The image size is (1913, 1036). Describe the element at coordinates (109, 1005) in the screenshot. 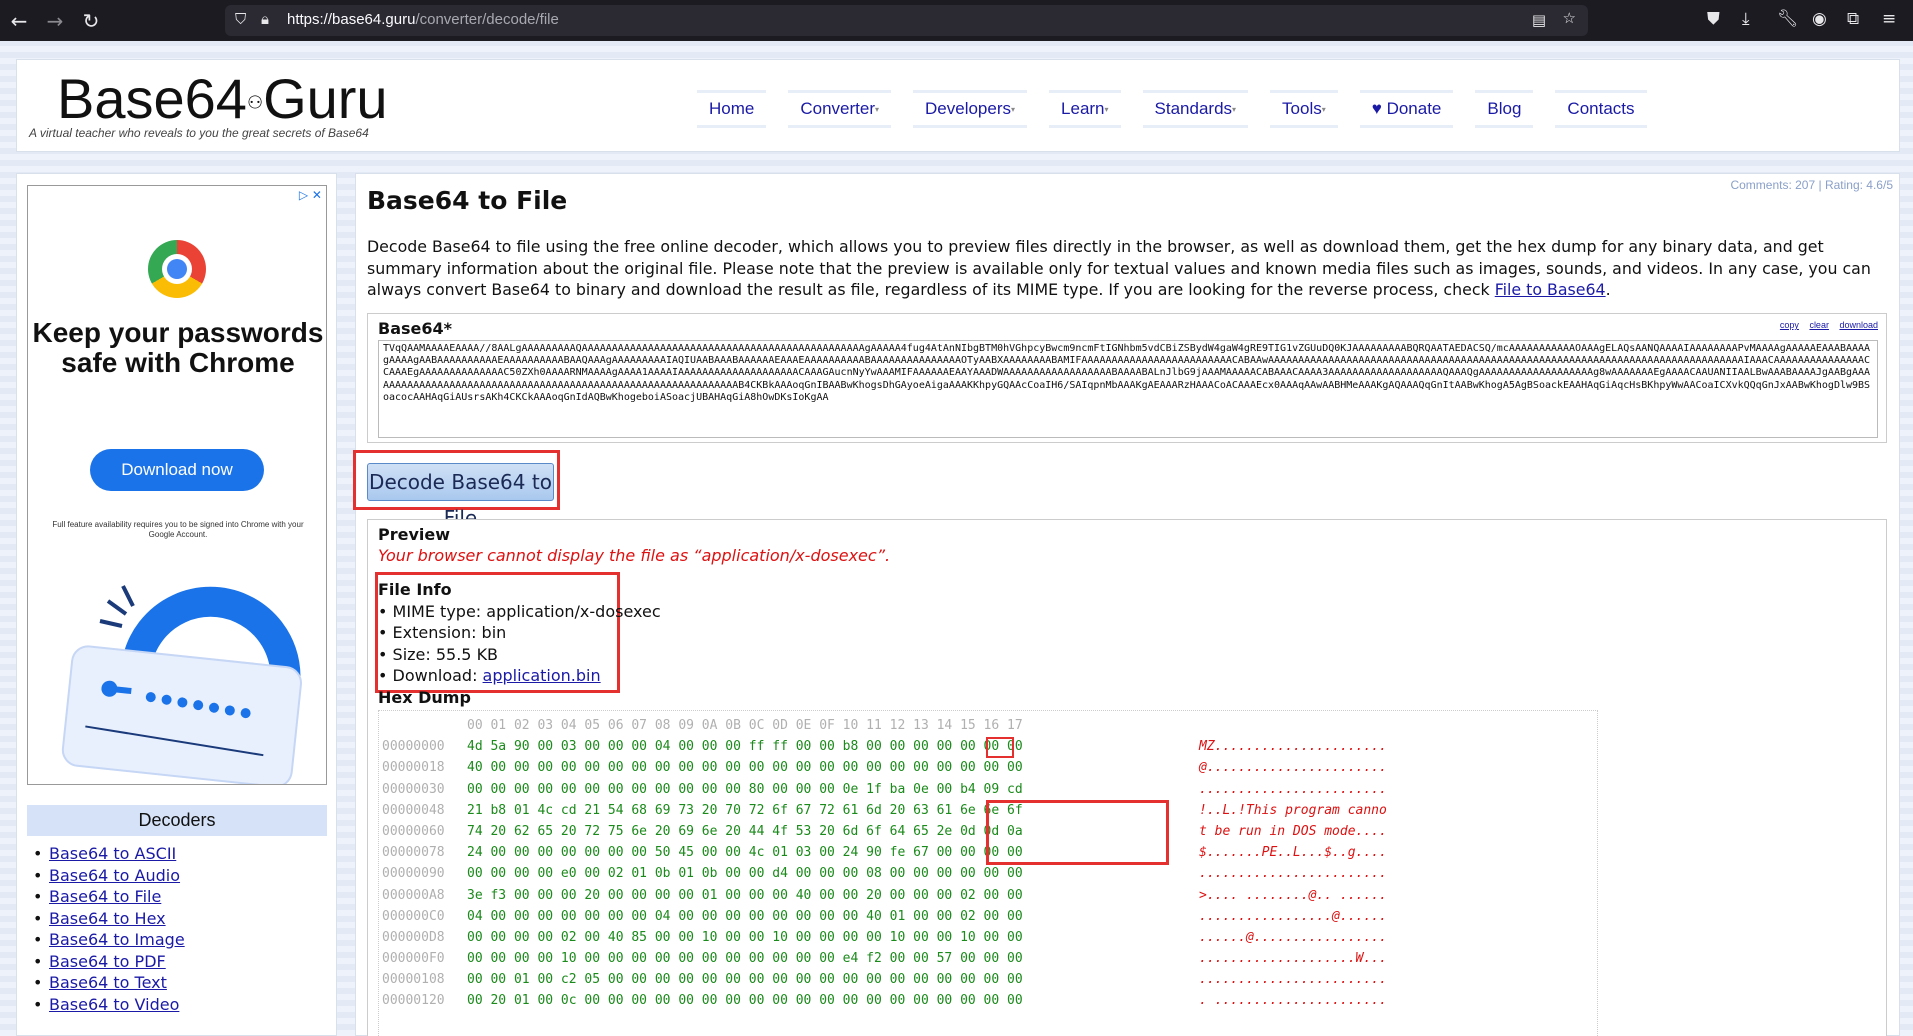

I see `decoder-link: Base64 to Video` at that location.